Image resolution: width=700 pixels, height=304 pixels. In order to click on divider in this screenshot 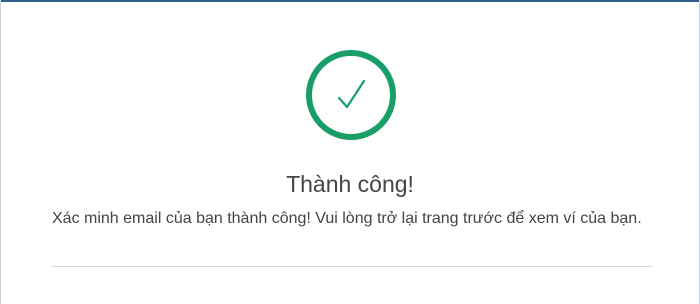, I will do `click(352, 266)`.